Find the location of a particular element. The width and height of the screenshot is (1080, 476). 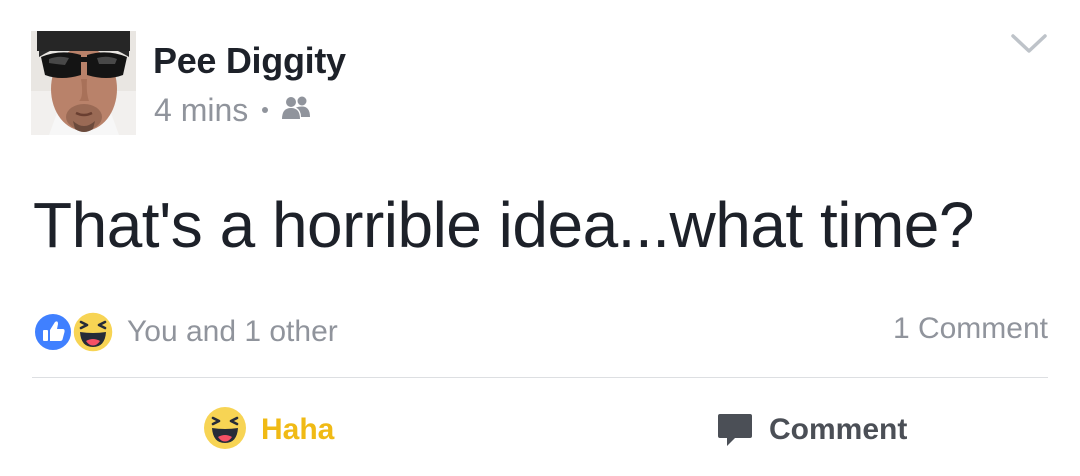

author-name: Pee Diggity is located at coordinates (249, 61).